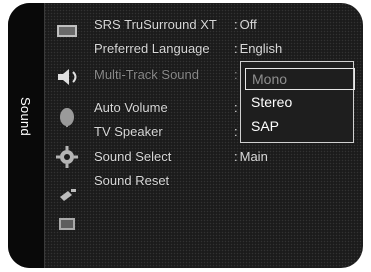 The image size is (371, 272). Describe the element at coordinates (236, 74) in the screenshot. I see `menu-value-multi-track-sound: :` at that location.